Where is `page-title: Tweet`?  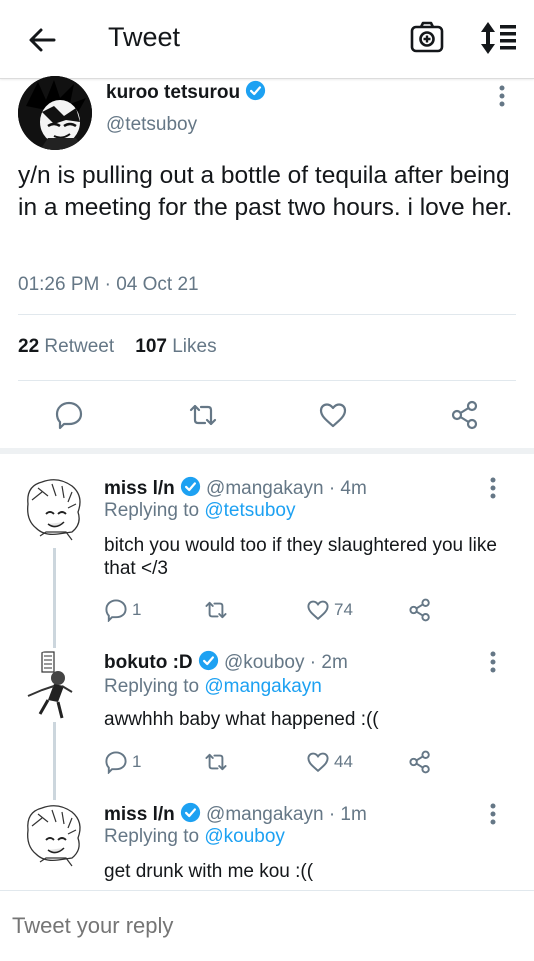 page-title: Tweet is located at coordinates (144, 37).